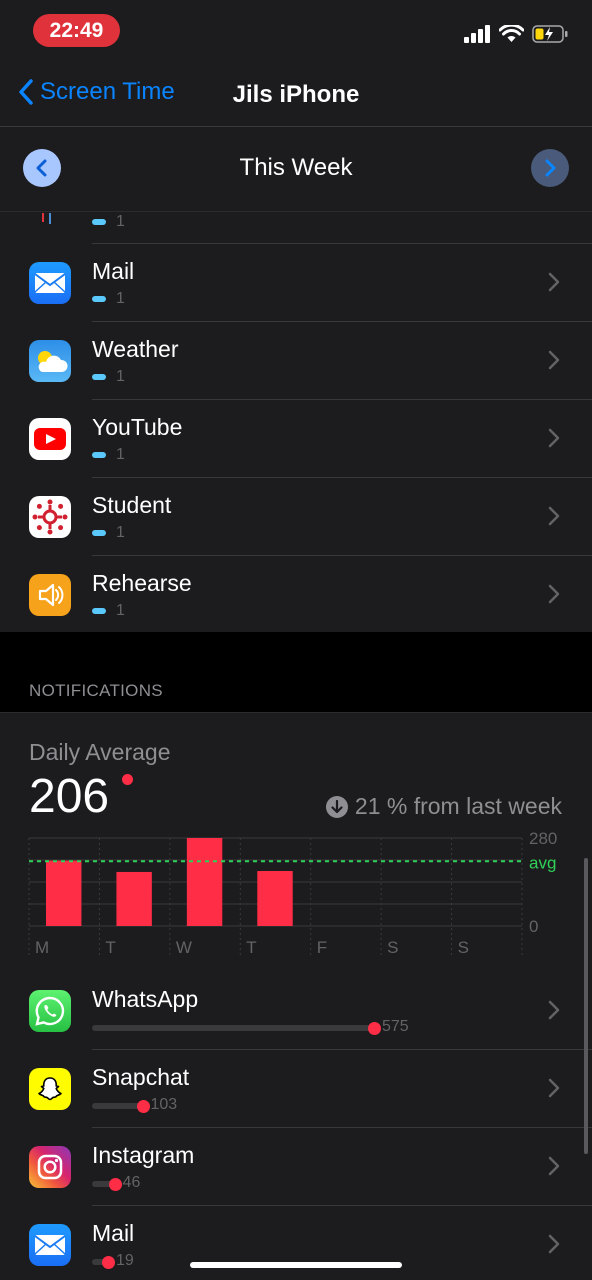 Image resolution: width=592 pixels, height=1280 pixels. What do you see at coordinates (50, 1011) in the screenshot?
I see `whatsapp-icon` at bounding box center [50, 1011].